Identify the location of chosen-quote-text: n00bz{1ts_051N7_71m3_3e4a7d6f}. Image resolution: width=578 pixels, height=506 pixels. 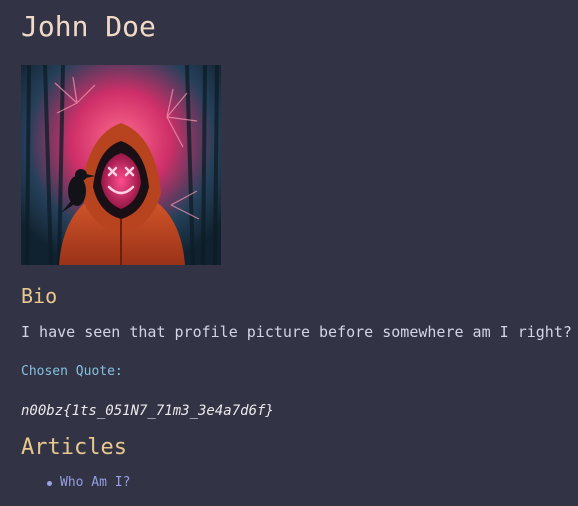
(147, 411).